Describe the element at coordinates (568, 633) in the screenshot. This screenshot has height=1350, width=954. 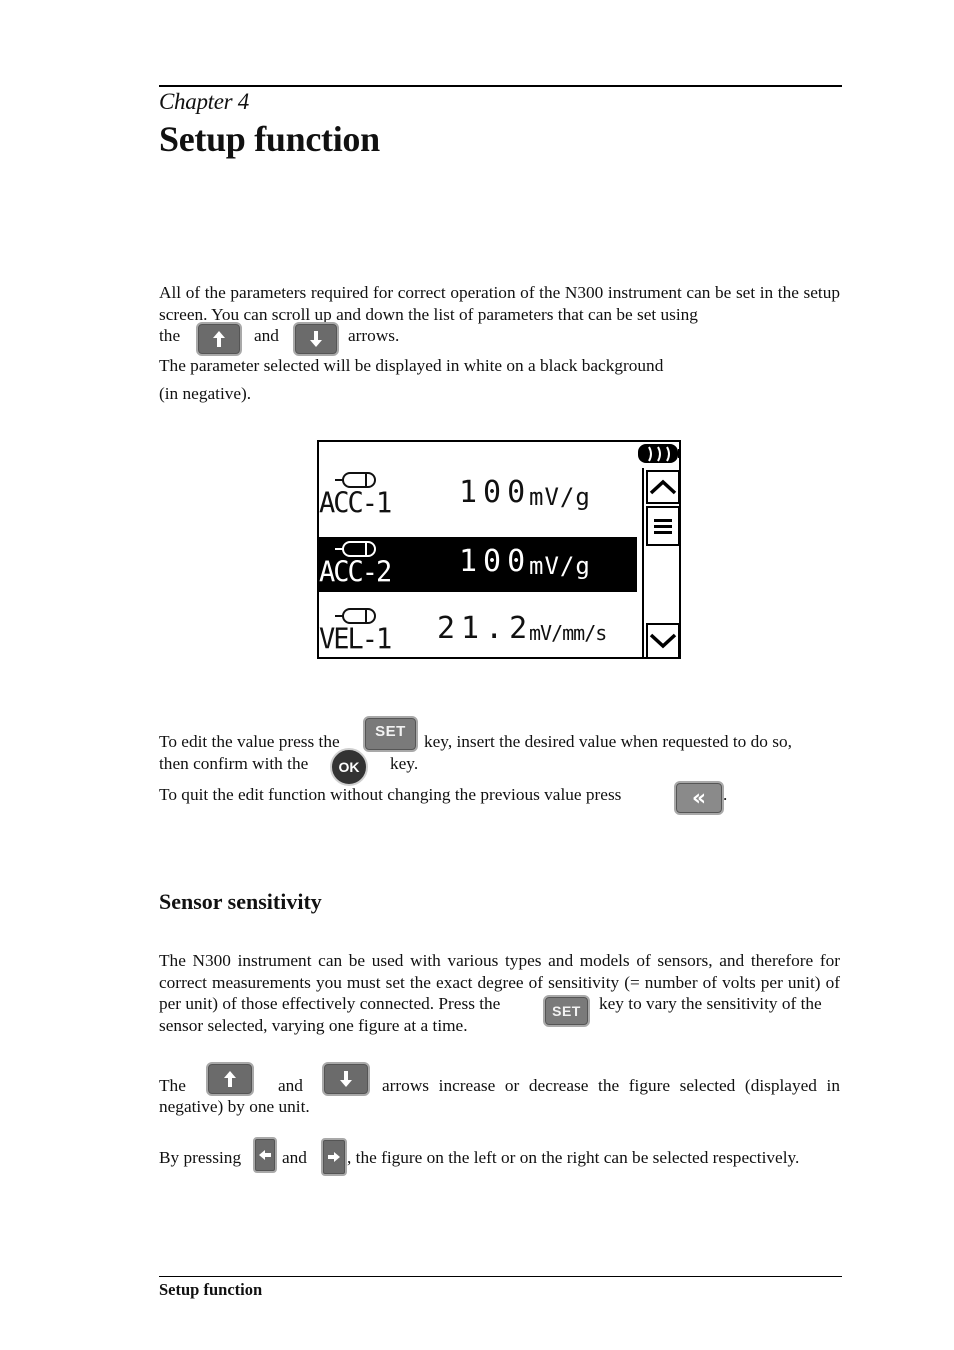
I see `sensor-unit: mV/mm/s` at that location.